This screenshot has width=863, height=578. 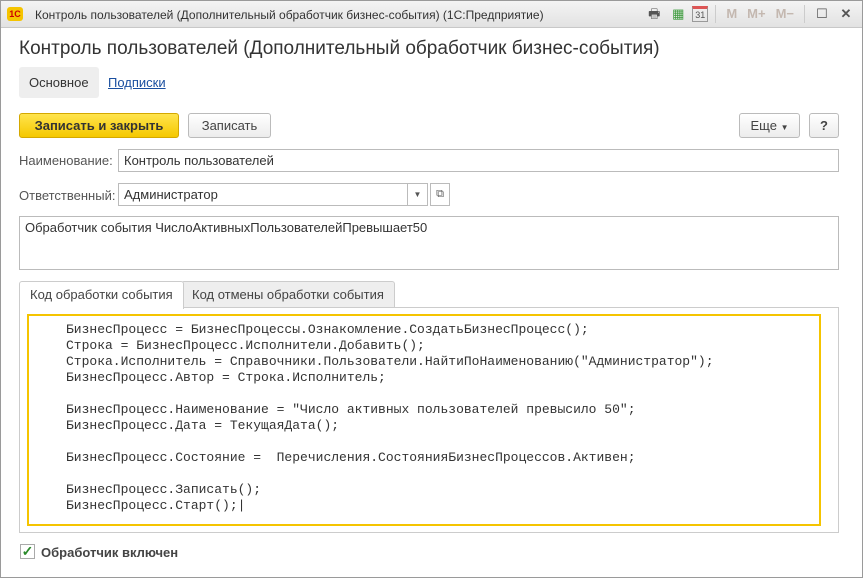 What do you see at coordinates (288, 294) in the screenshot?
I see `tab-cancel-code: Код отмены обработки события` at bounding box center [288, 294].